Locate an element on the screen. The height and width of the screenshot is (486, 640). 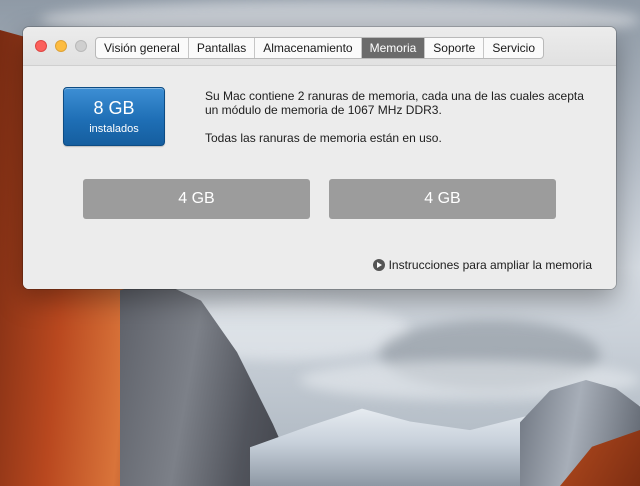
installed-memory-badge: 8 GB instalados is located at coordinates (114, 116).